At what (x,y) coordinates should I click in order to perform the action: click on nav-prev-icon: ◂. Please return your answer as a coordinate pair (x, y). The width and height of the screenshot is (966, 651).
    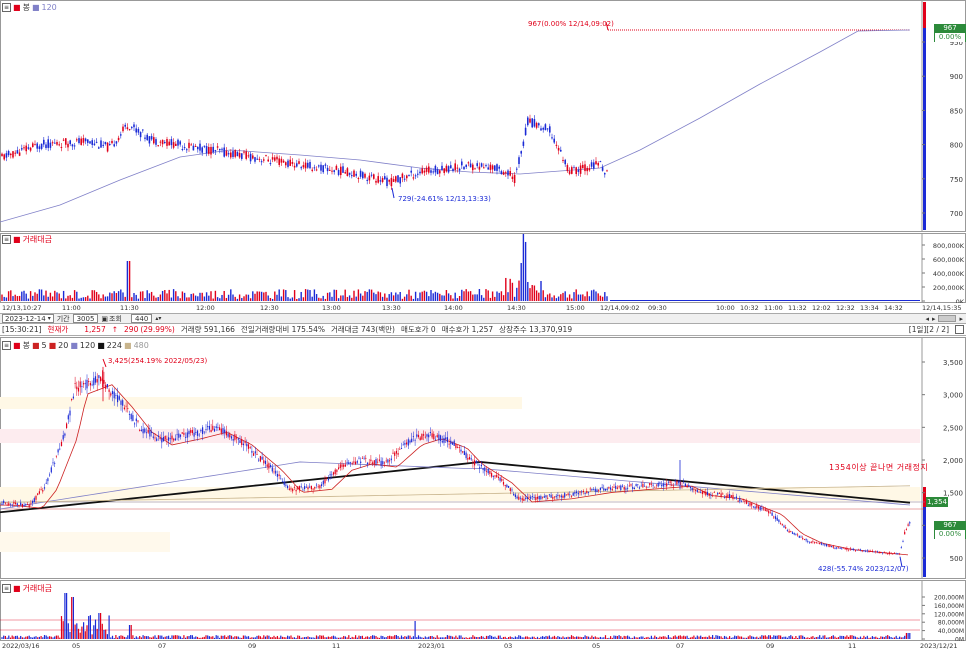
    Looking at the image, I should click on (927, 319).